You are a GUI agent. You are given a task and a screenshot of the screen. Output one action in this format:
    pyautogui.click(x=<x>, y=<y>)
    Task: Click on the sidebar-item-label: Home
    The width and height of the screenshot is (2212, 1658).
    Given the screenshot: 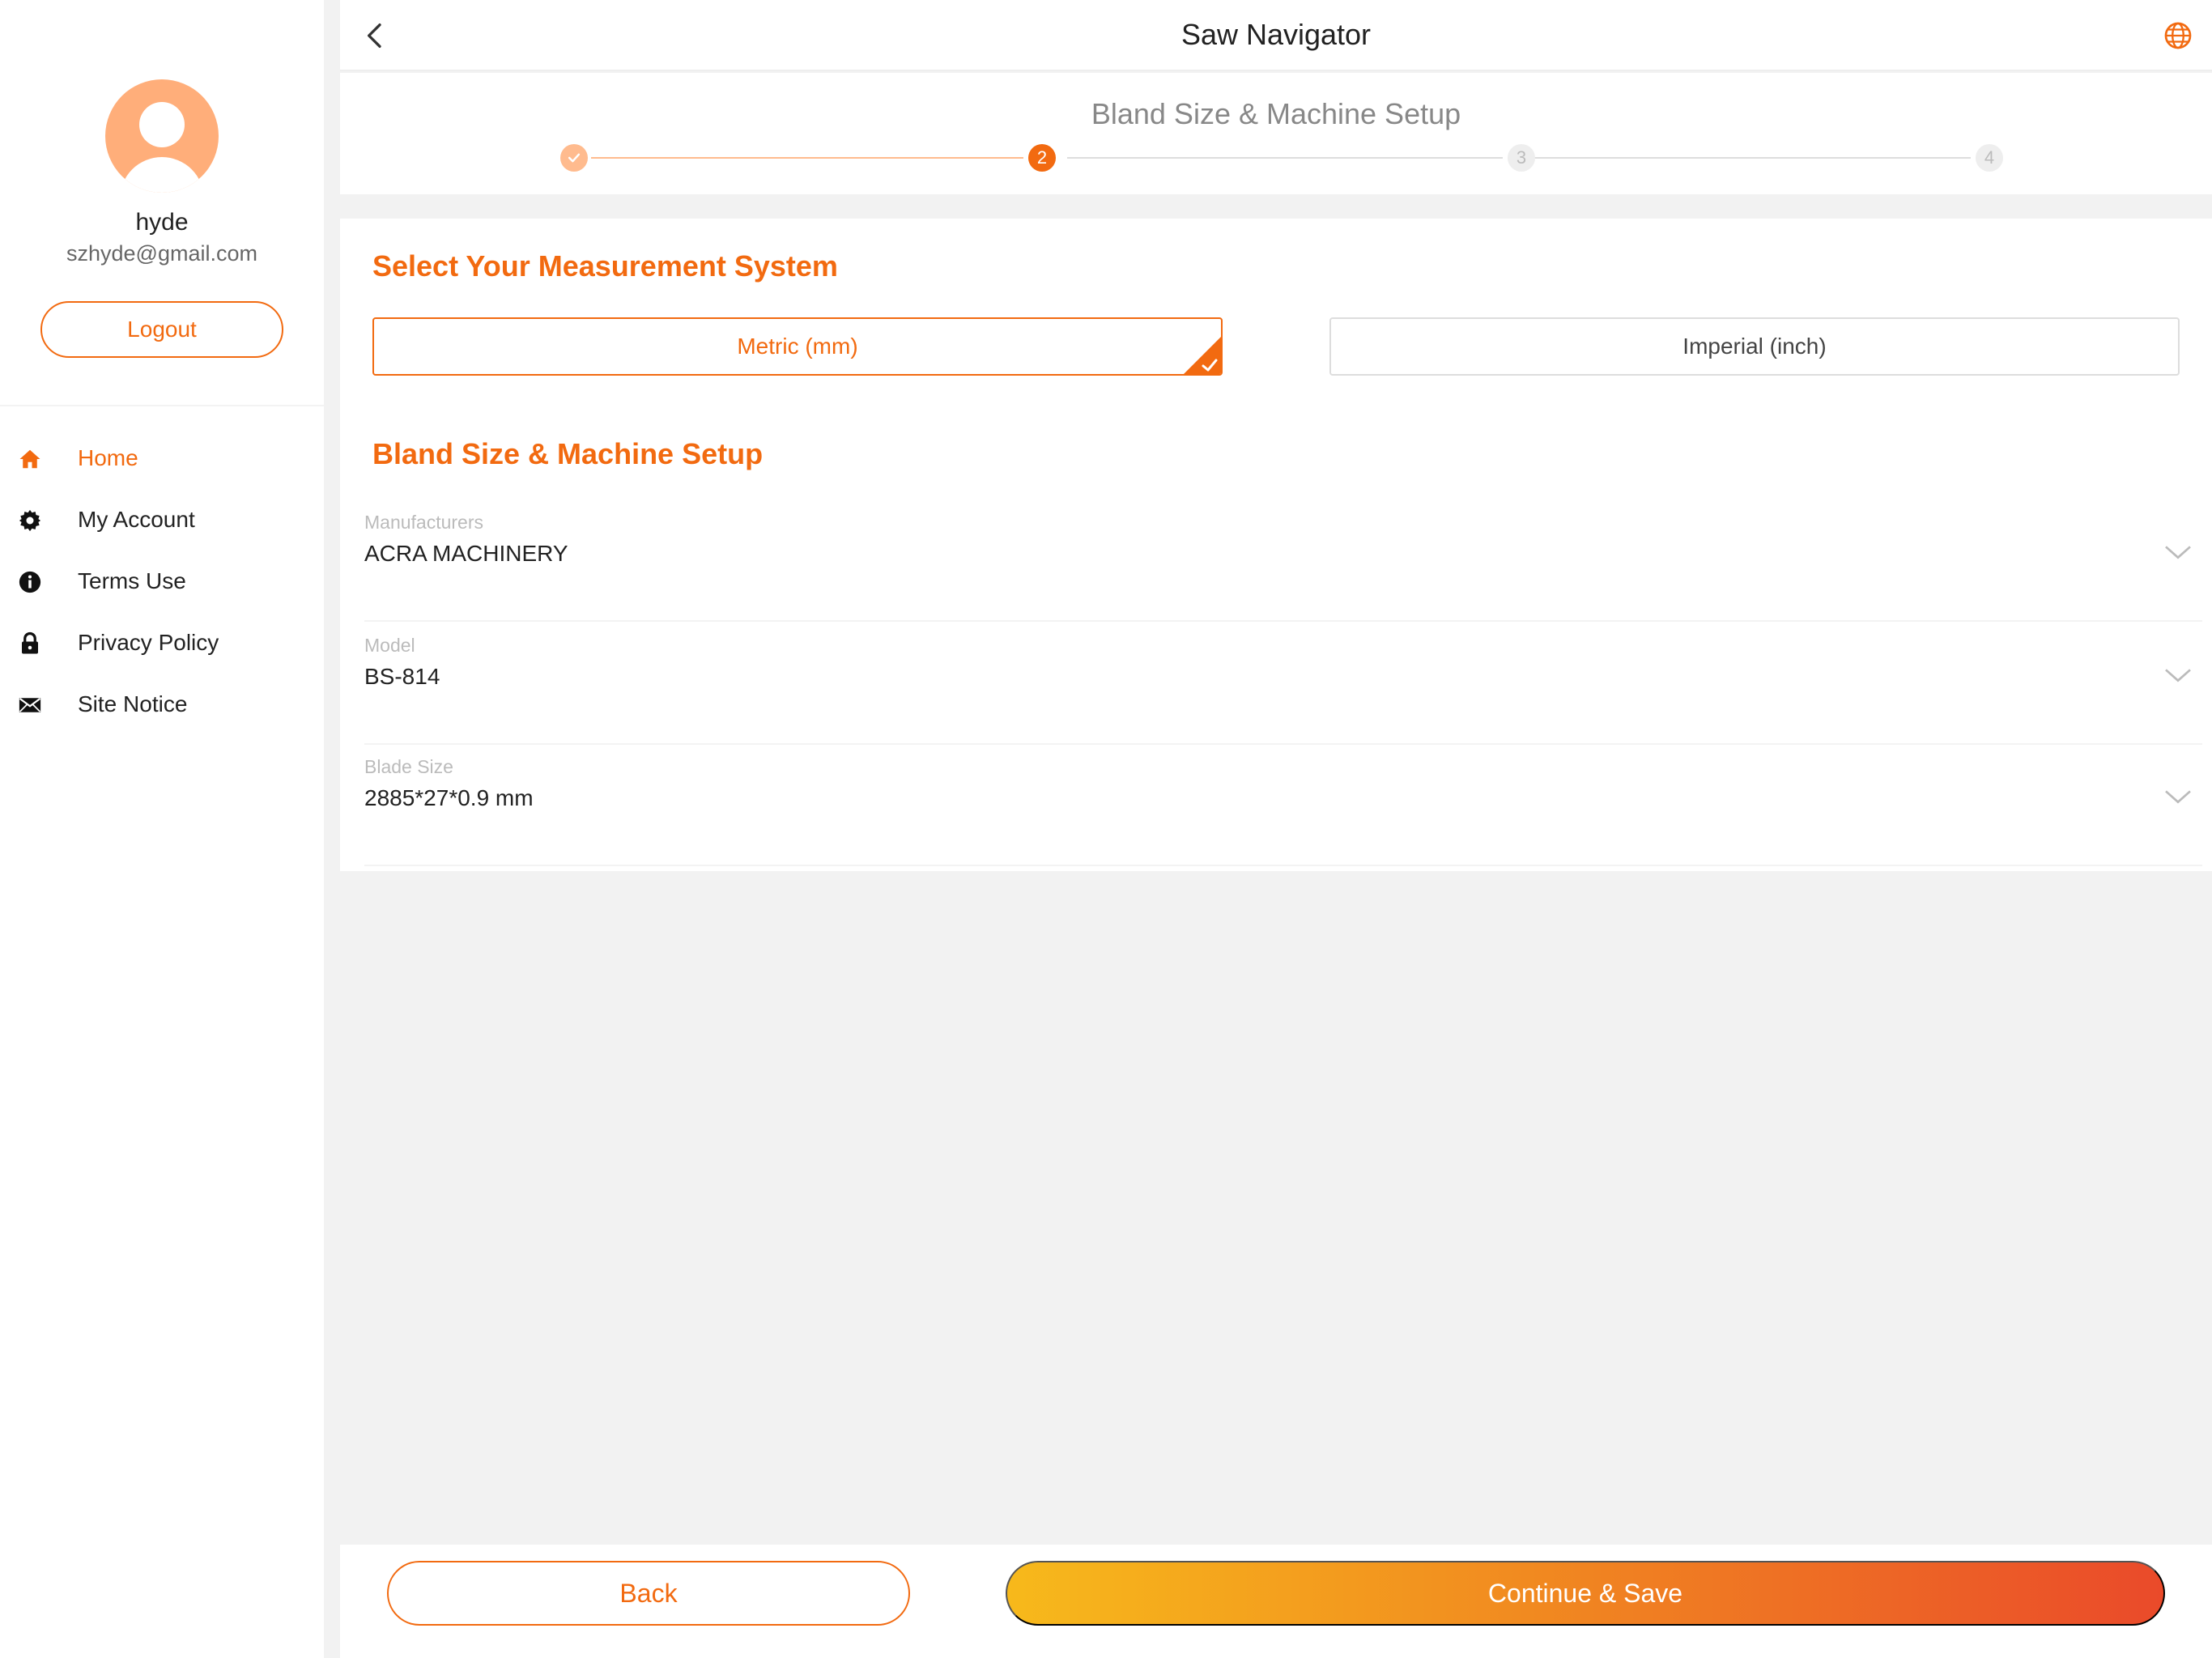 What is the action you would take?
    pyautogui.click(x=108, y=457)
    